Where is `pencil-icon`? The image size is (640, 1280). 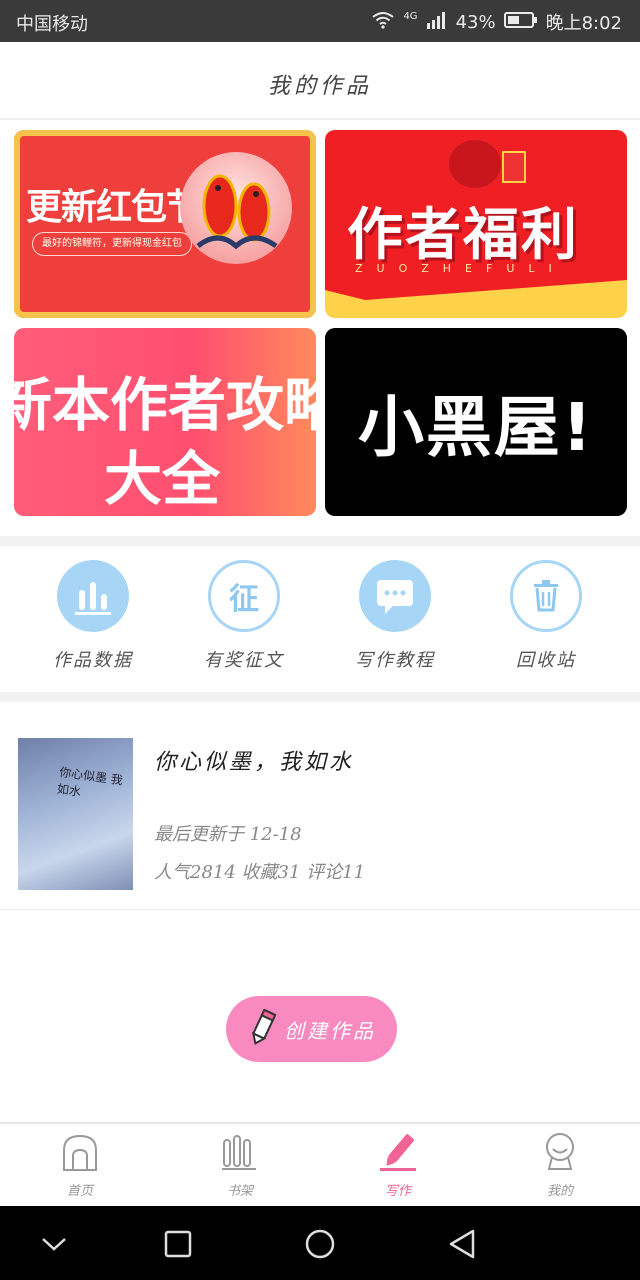 pencil-icon is located at coordinates (263, 1029).